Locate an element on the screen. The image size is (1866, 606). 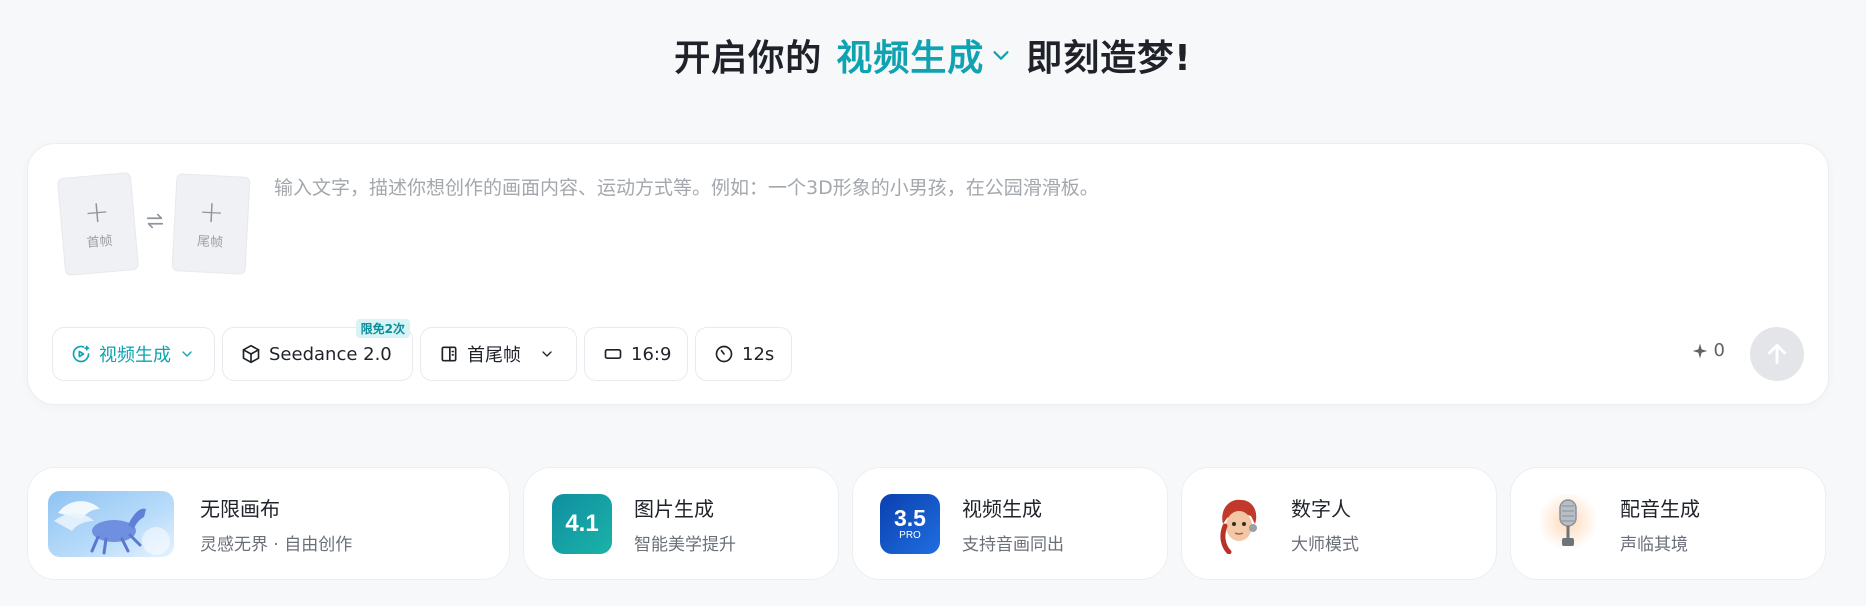
hero-title: 开启你的 视频生成 即刻造梦! is located at coordinates (933, 55).